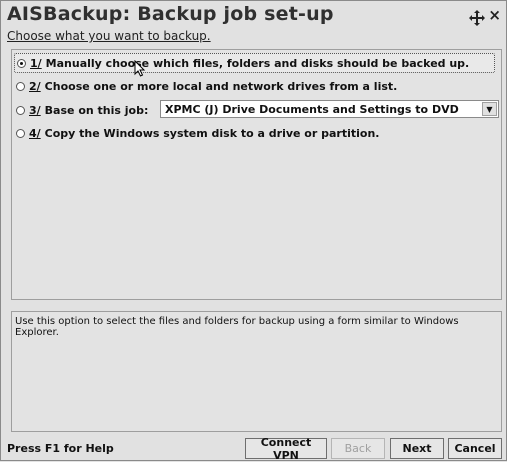 This screenshot has height=462, width=507. What do you see at coordinates (36, 63) in the screenshot?
I see `option-number: 1/` at bounding box center [36, 63].